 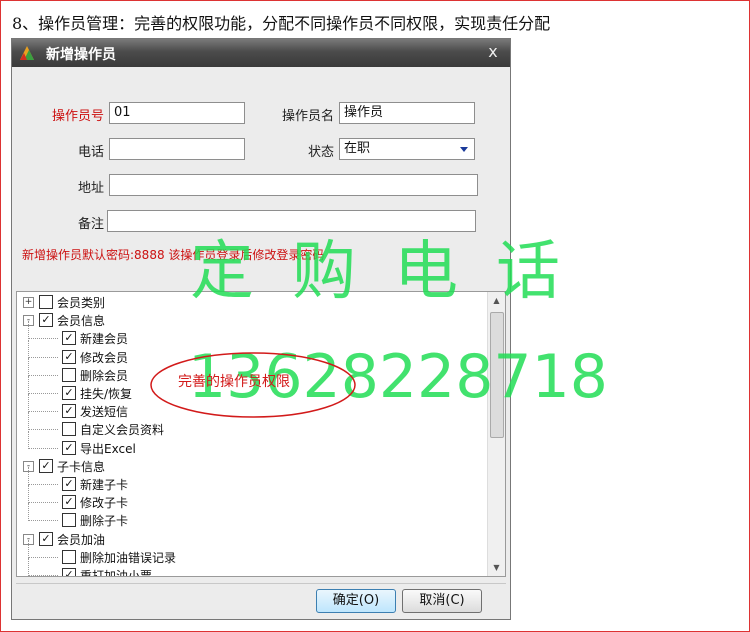 I want to click on tree-item-label: 导出Excel, so click(x=108, y=448).